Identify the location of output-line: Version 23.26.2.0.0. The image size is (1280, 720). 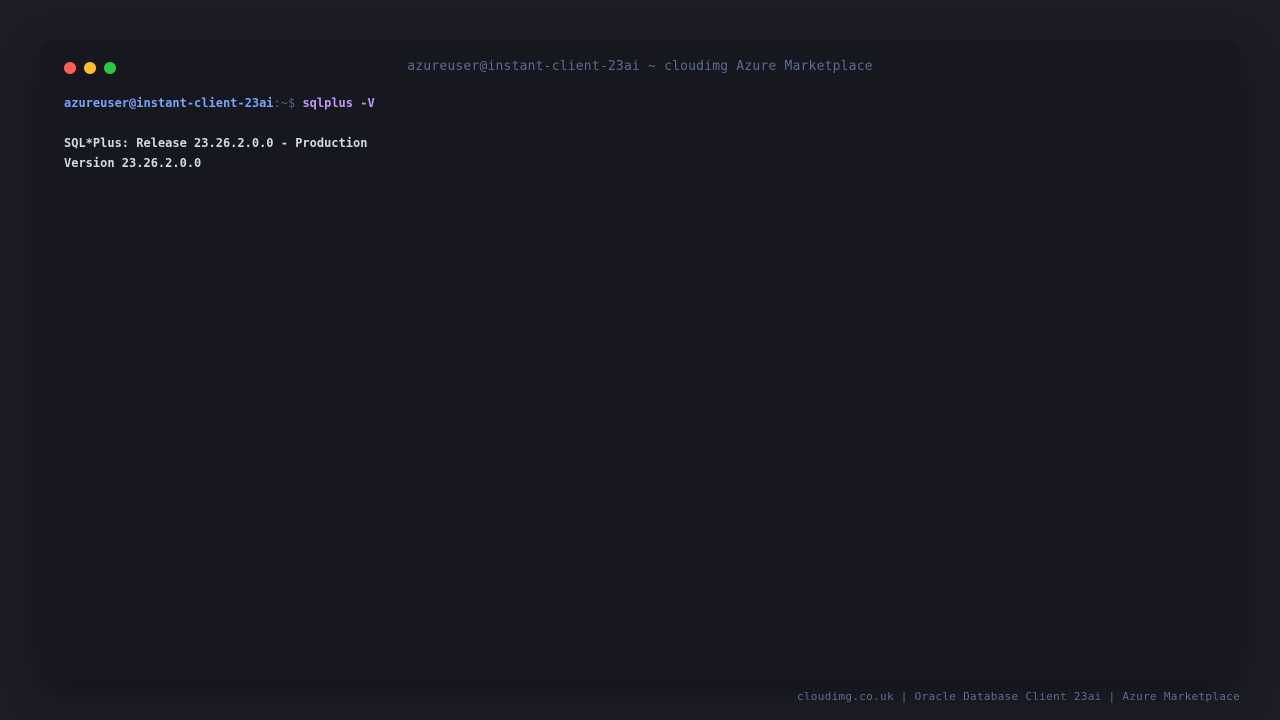
(133, 163).